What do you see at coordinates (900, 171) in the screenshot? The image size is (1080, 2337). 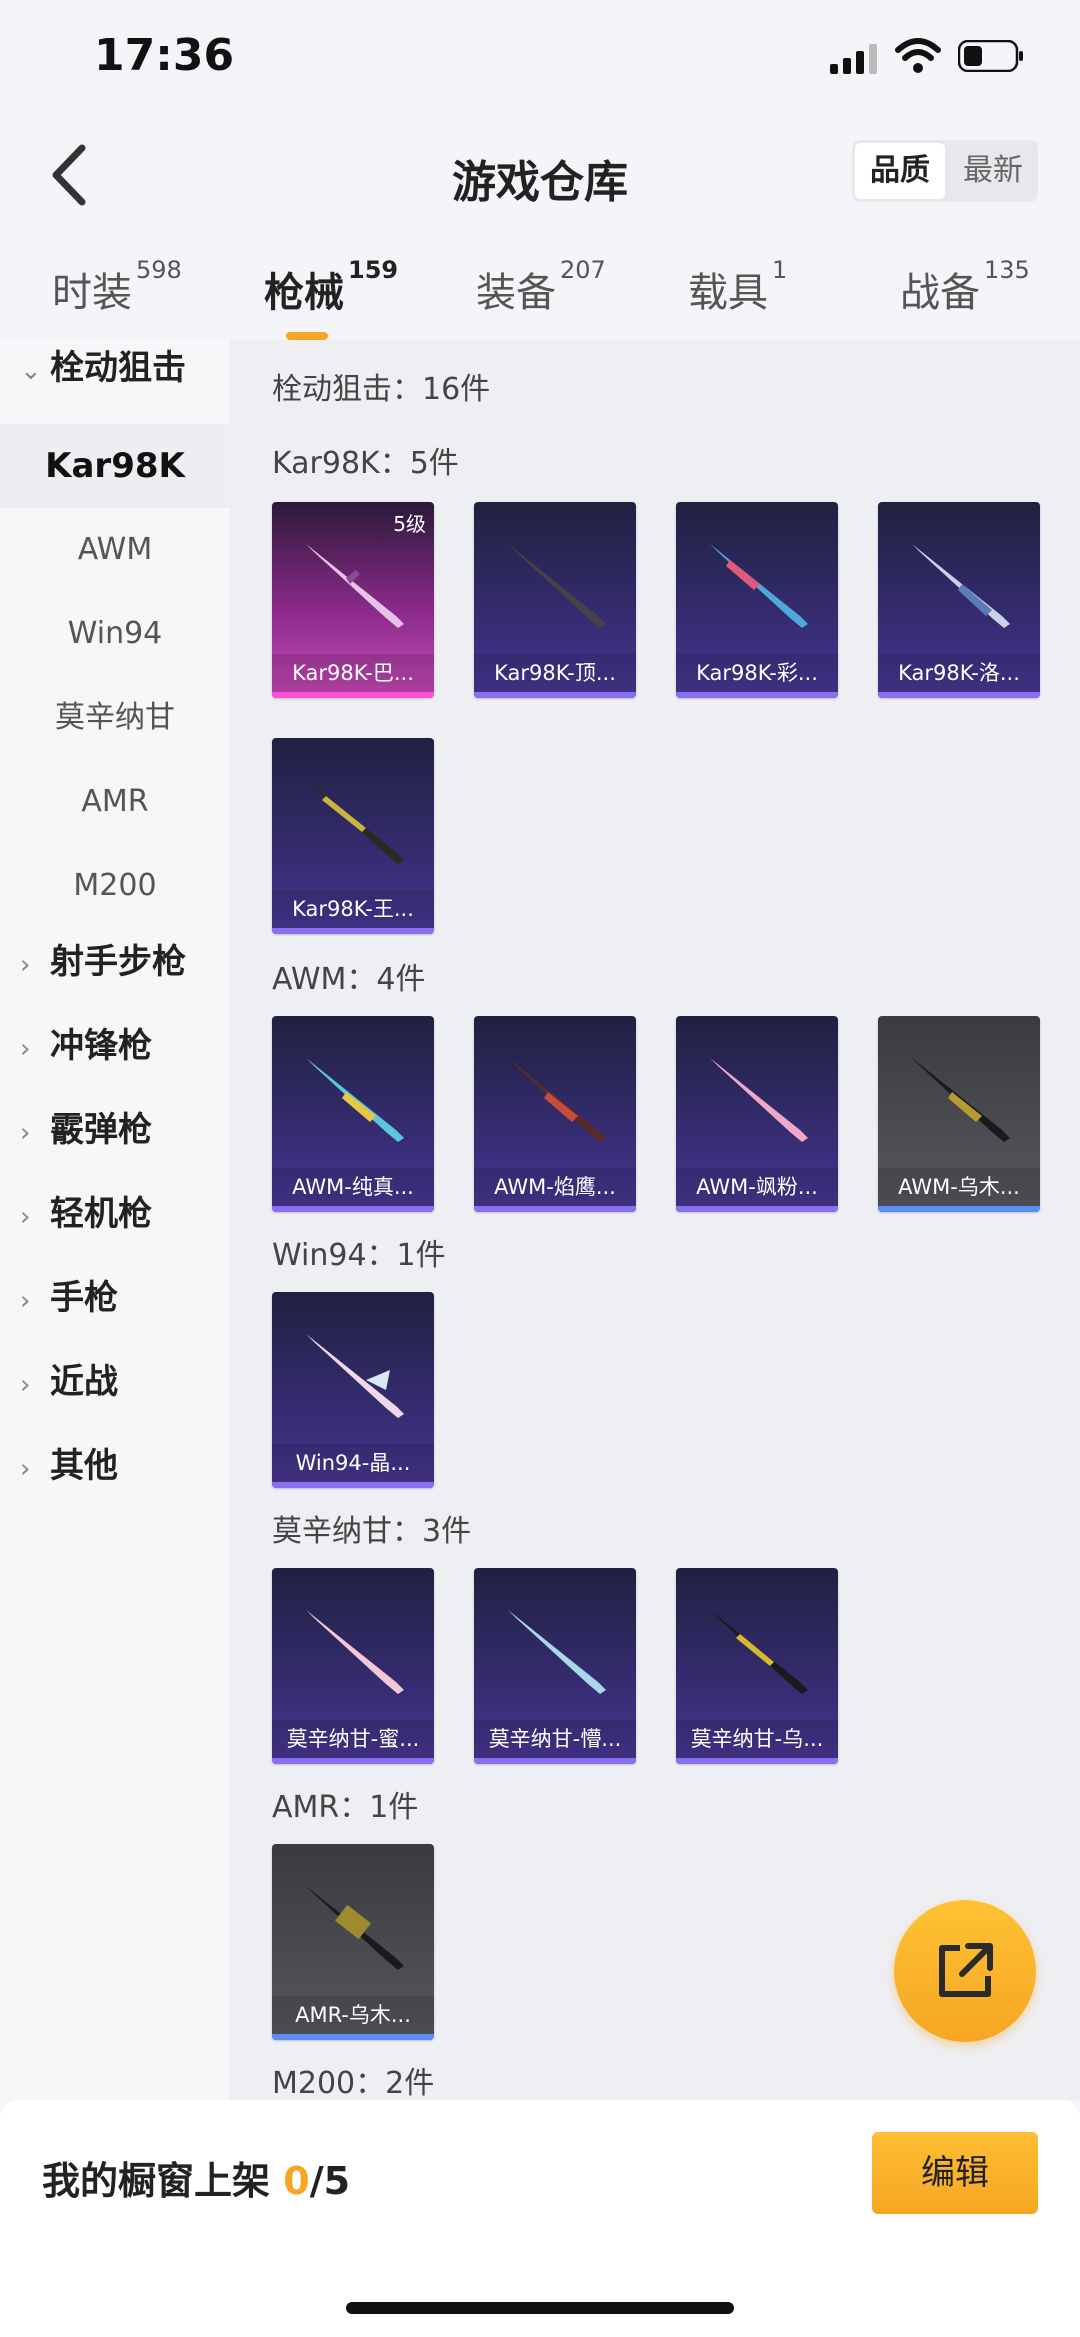 I see `sort-quality-button: 品质` at bounding box center [900, 171].